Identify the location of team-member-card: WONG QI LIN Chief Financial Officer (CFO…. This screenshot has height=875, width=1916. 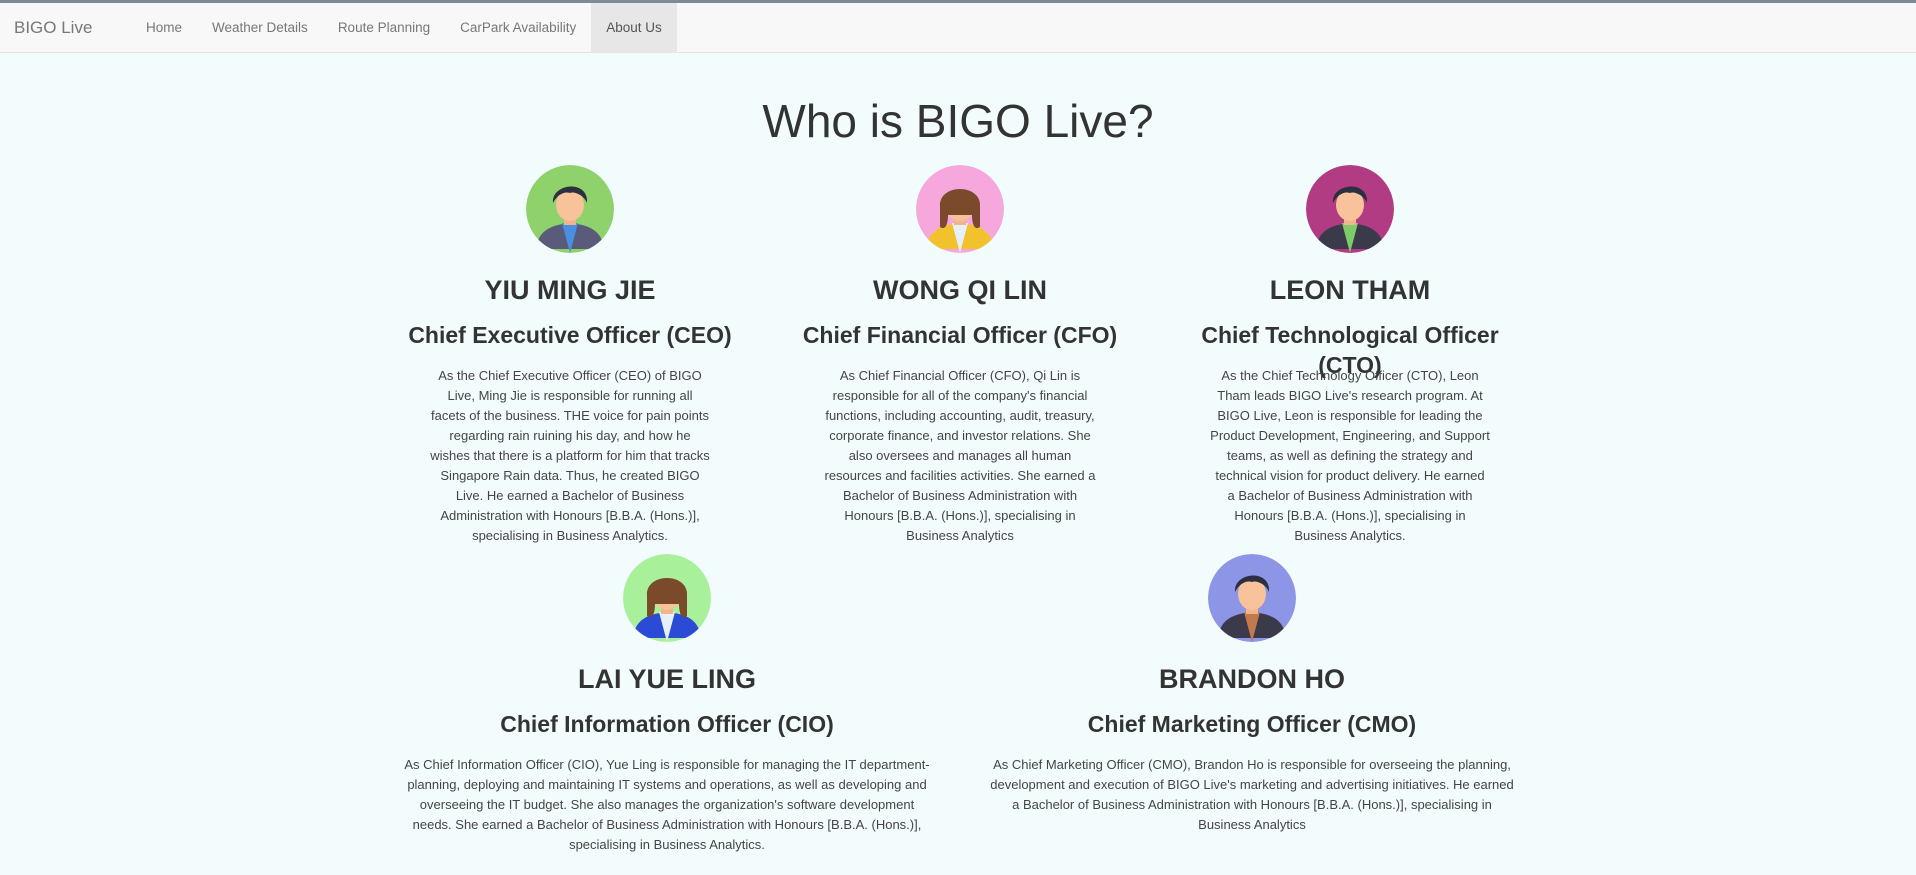
(960, 354).